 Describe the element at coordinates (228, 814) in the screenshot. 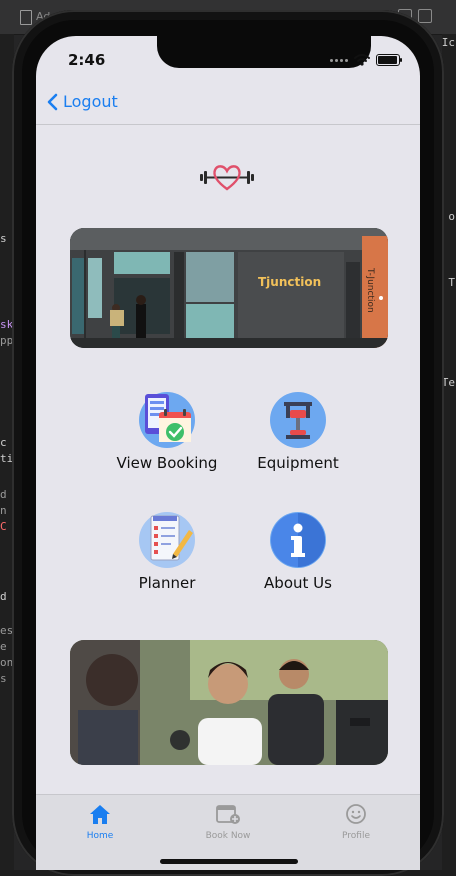

I see `calendar-plus-icon` at that location.